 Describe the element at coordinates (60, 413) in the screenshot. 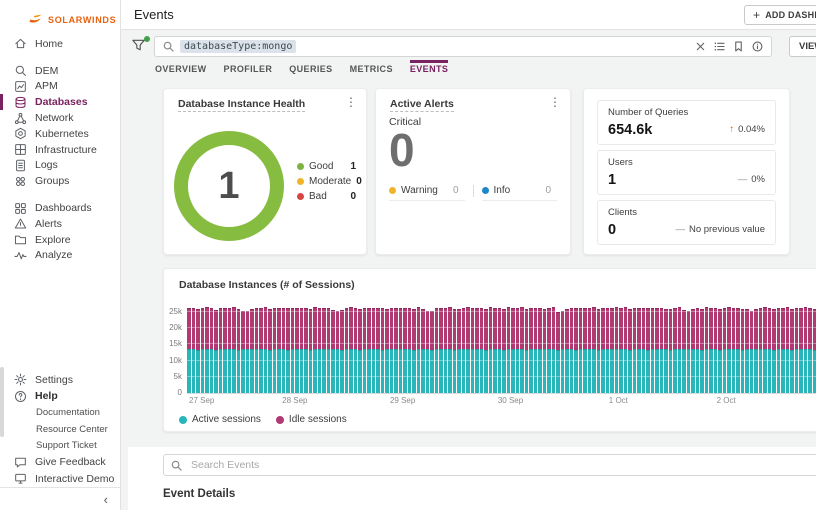

I see `sidebar-subitem-documentation: Documentation` at that location.